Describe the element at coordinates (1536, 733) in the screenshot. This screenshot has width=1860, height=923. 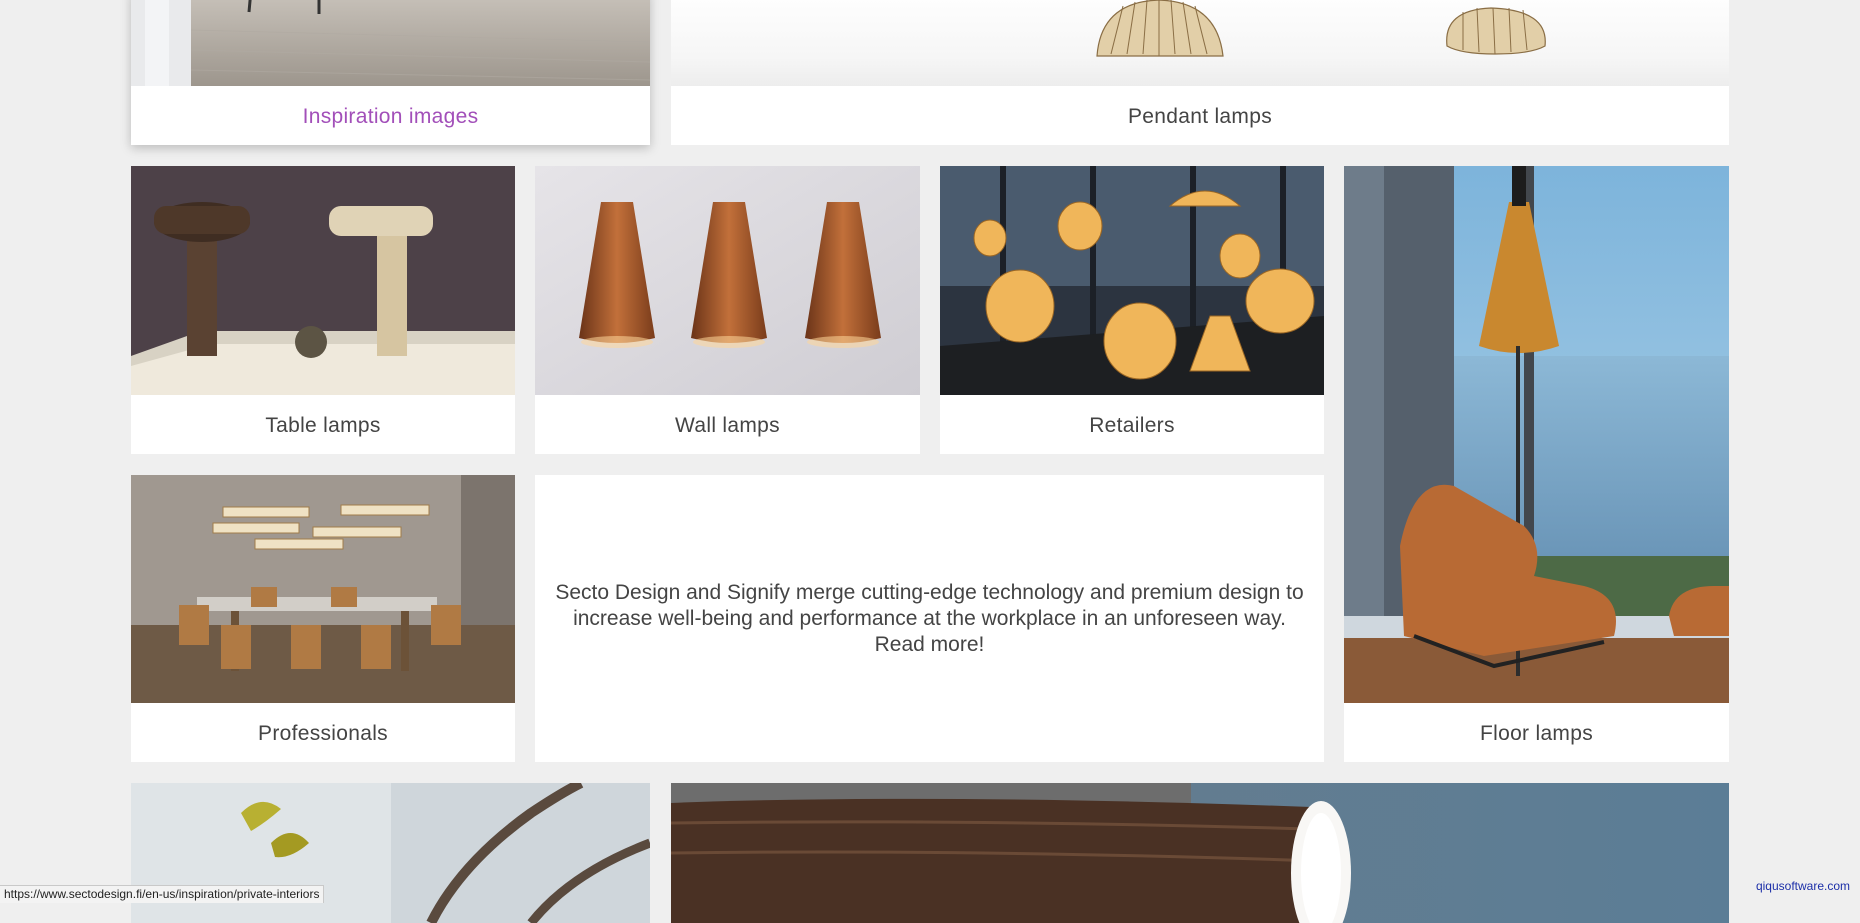
I see `tile-label: Floor lamps` at that location.